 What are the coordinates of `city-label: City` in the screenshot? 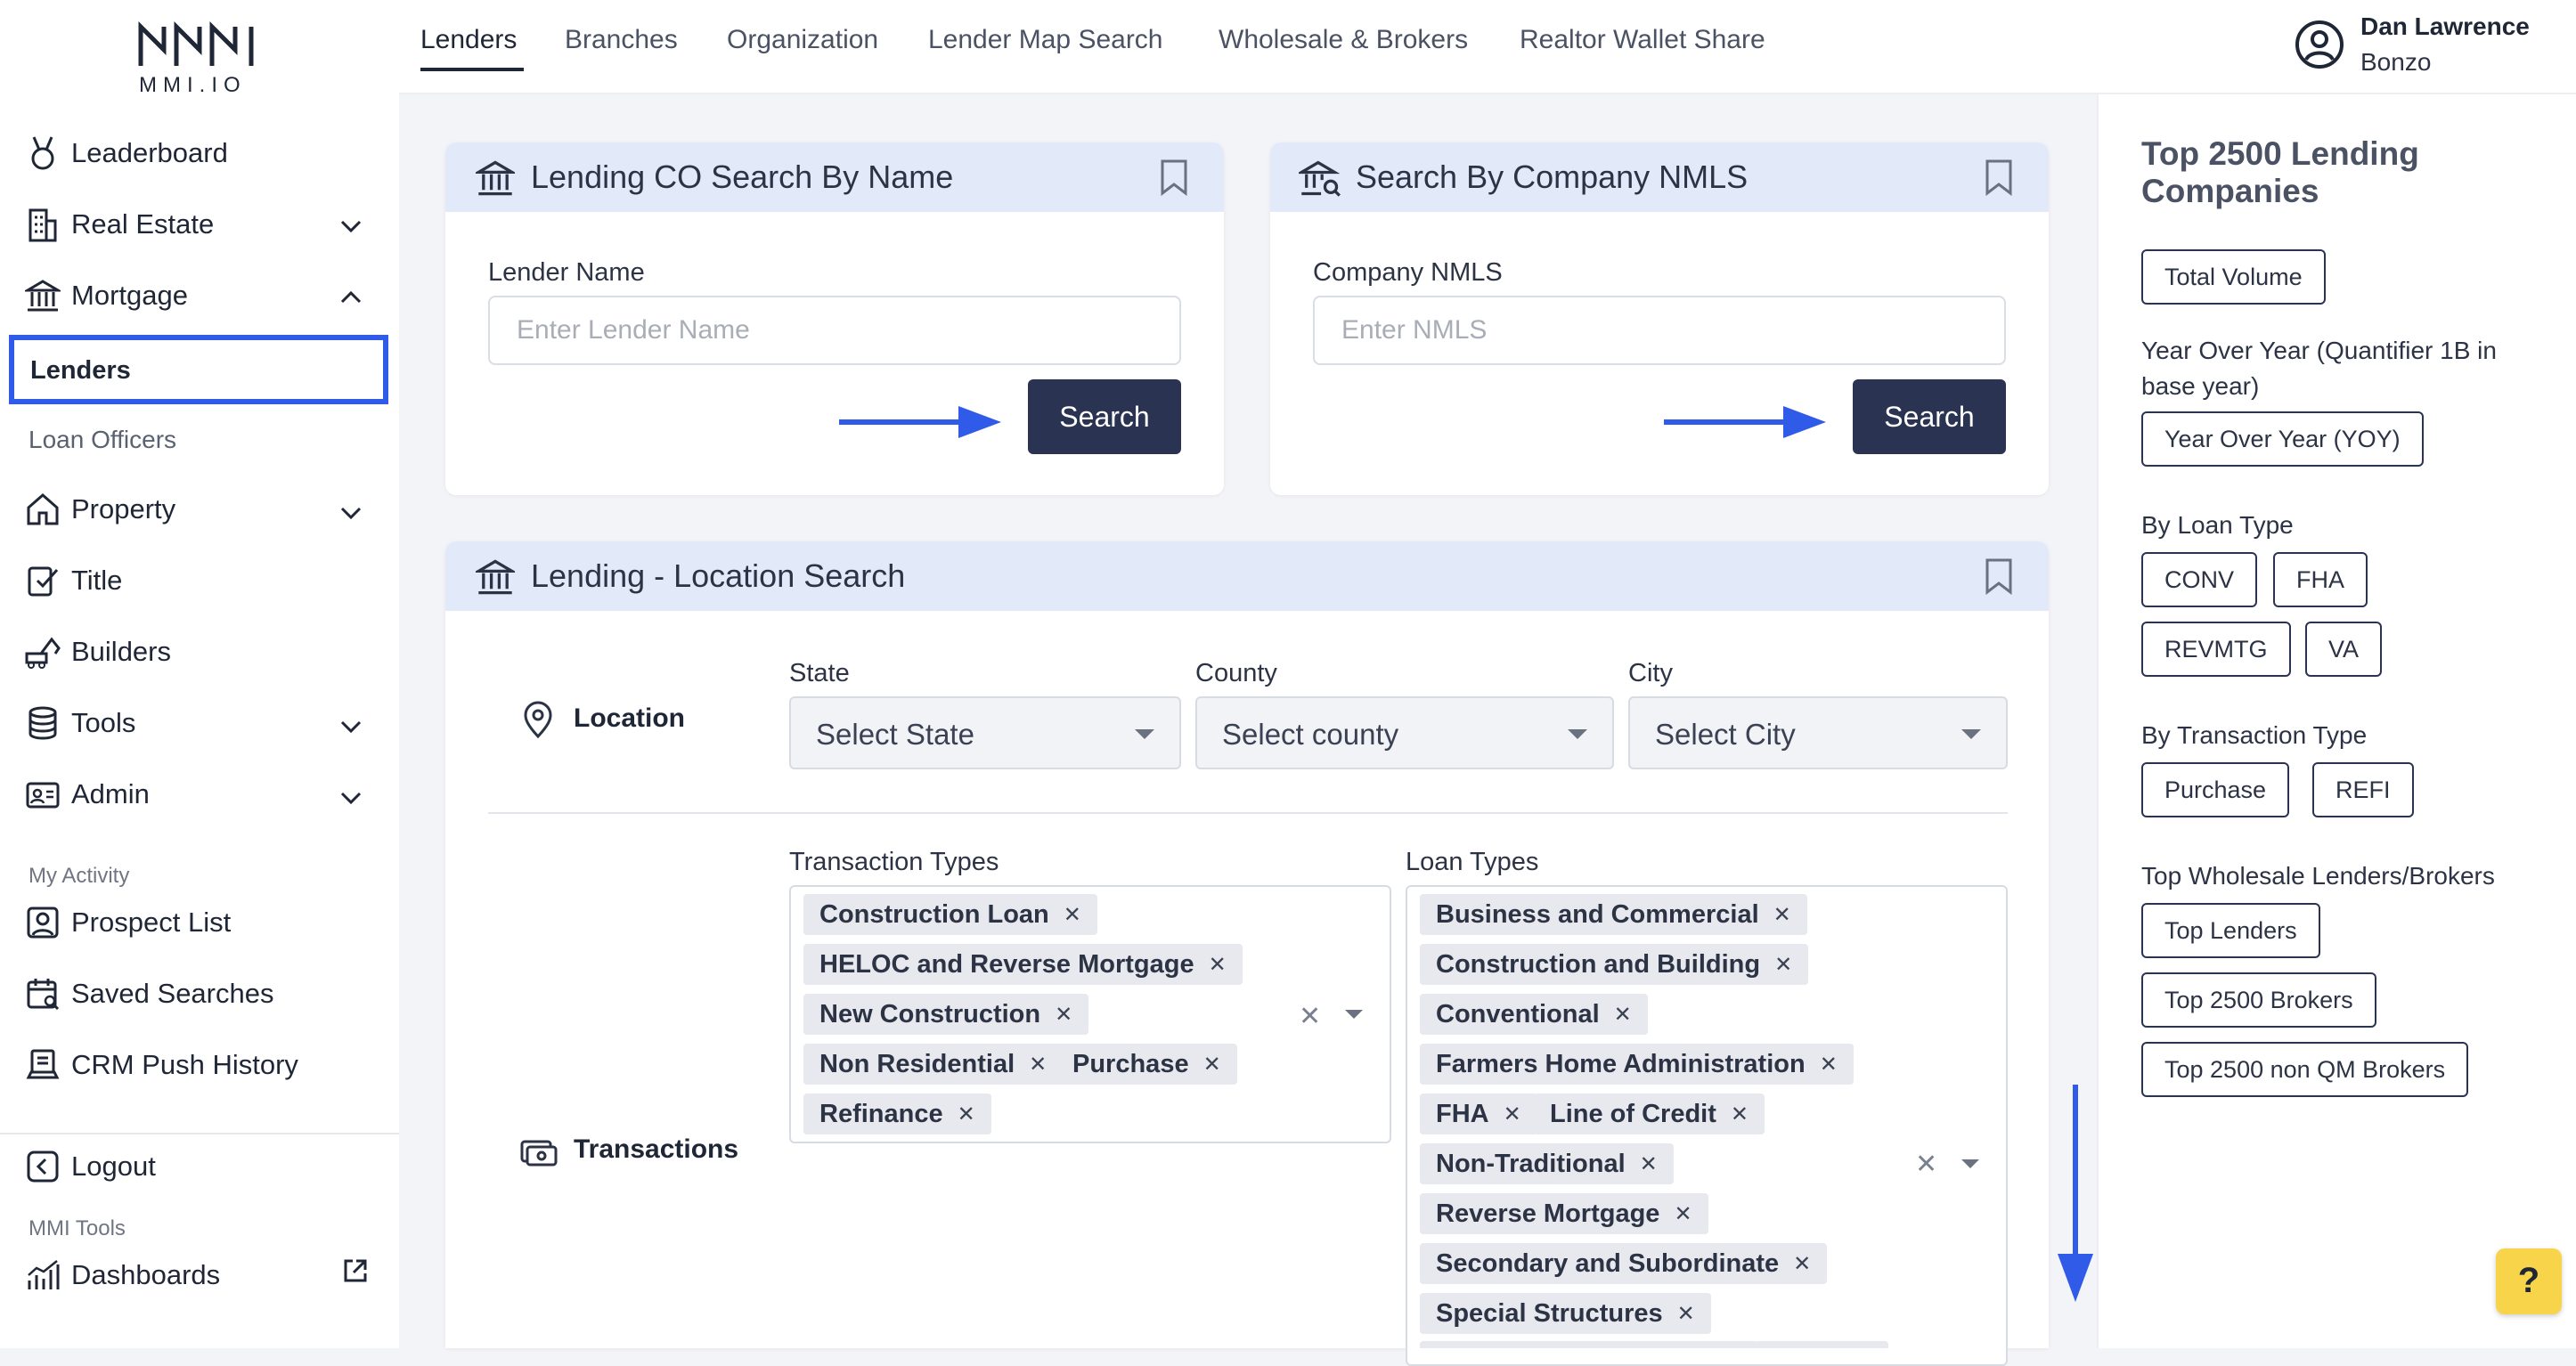 It's located at (1651, 673).